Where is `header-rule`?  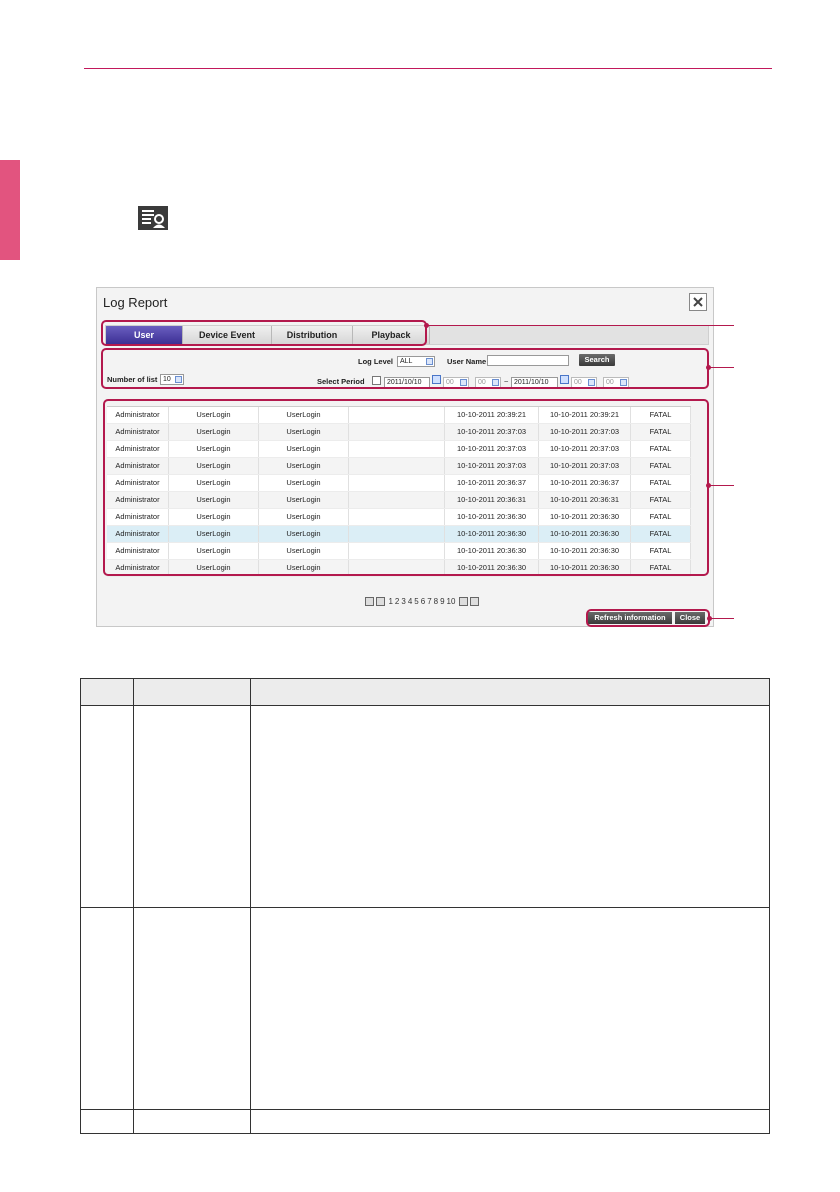
header-rule is located at coordinates (428, 68).